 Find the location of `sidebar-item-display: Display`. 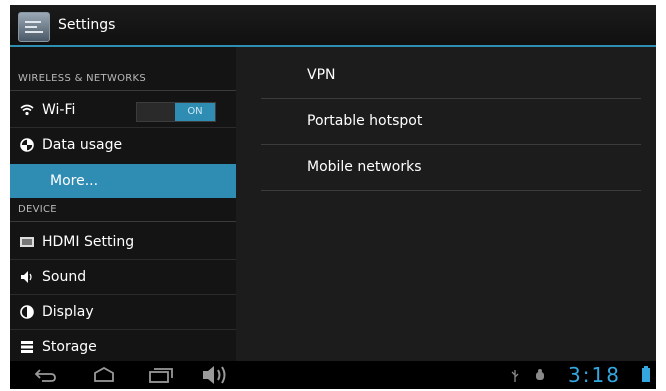

sidebar-item-display: Display is located at coordinates (123, 312).